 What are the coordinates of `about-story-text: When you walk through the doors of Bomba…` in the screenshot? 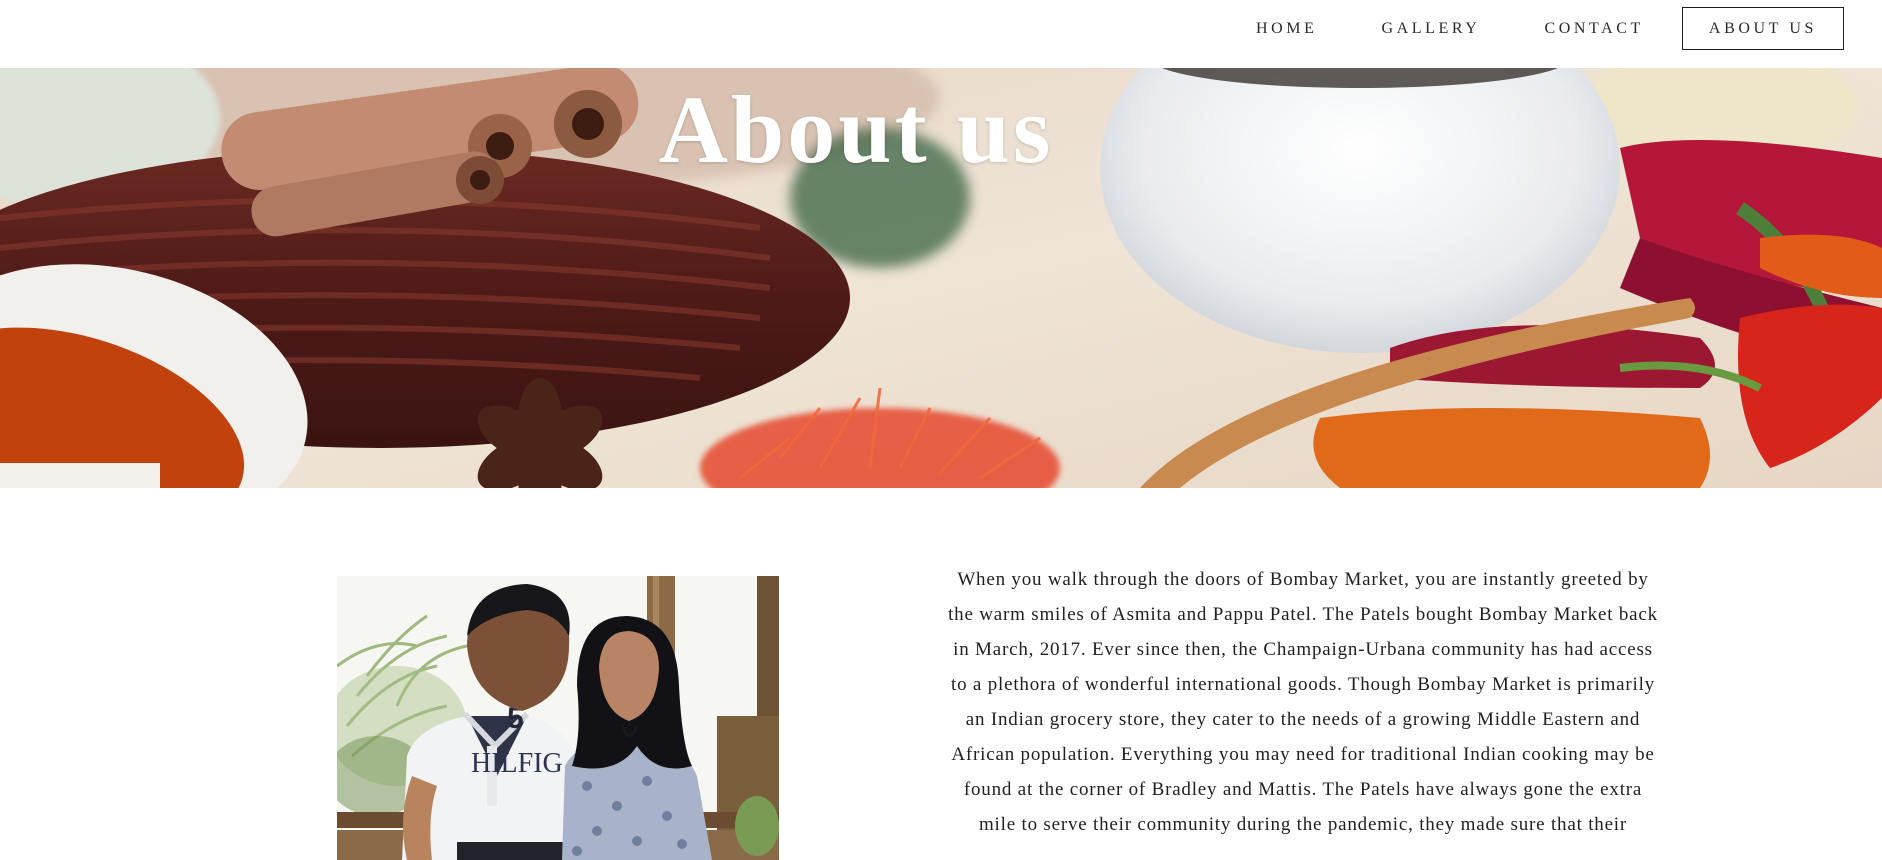 It's located at (1303, 702).